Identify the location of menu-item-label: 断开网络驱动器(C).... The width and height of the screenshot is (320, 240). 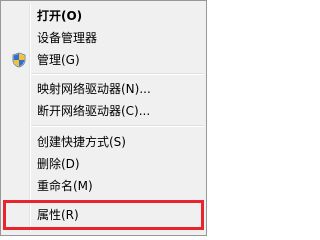
(94, 111).